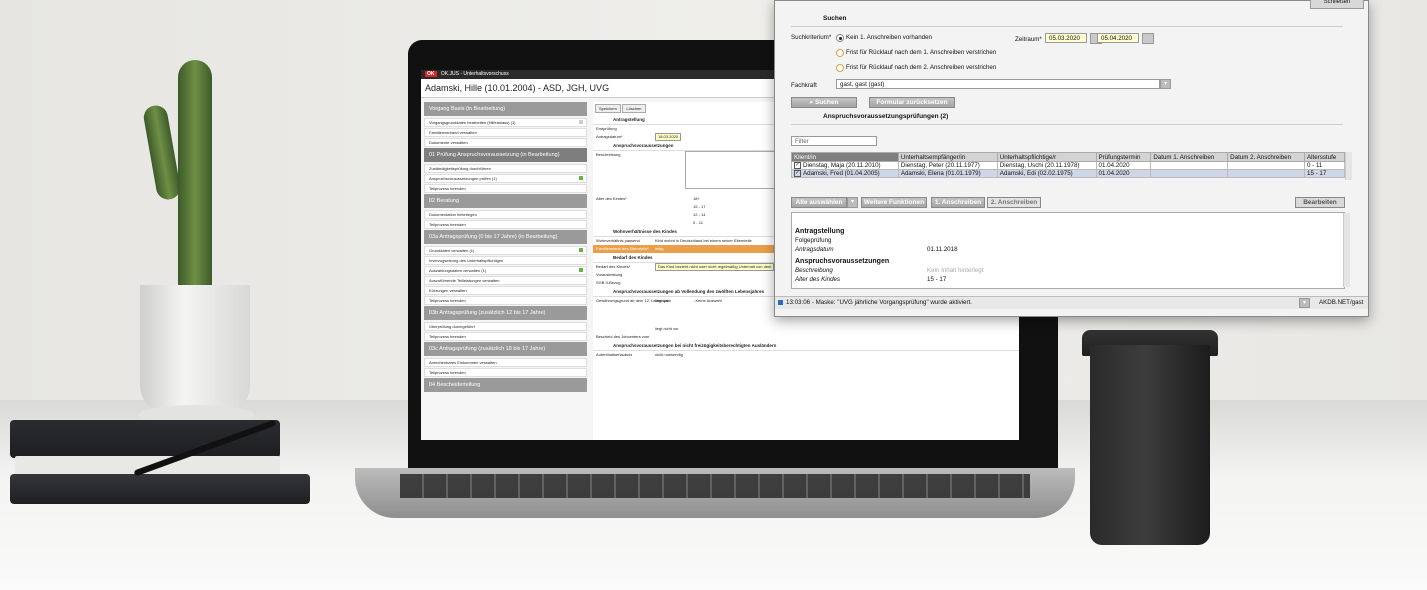  What do you see at coordinates (463, 362) in the screenshot?
I see `process-step-label: Anrechenbares Einkommen verwalten` at bounding box center [463, 362].